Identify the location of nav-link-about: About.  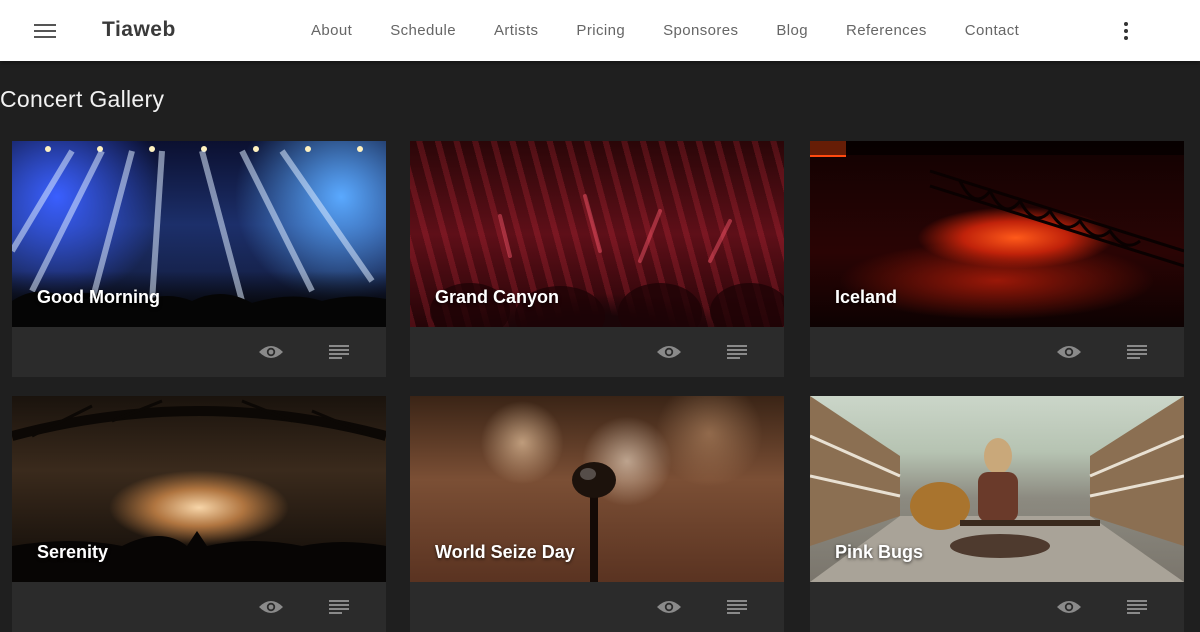
(331, 30).